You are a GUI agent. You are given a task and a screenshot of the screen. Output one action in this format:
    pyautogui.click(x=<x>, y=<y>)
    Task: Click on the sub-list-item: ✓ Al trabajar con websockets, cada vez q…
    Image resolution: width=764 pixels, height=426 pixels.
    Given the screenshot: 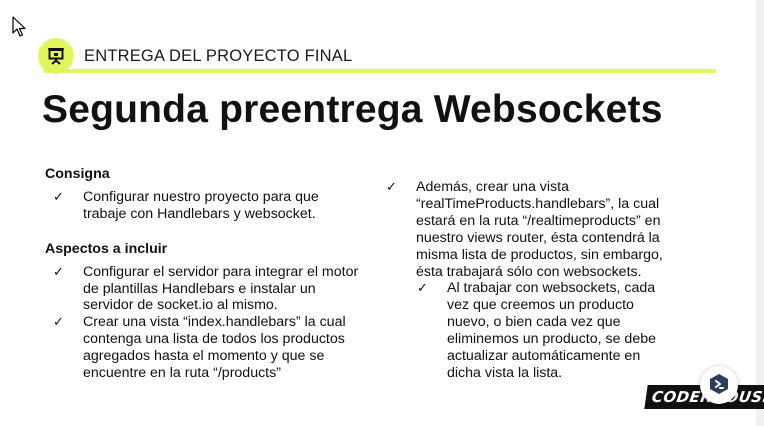 What is the action you would take?
    pyautogui.click(x=543, y=330)
    